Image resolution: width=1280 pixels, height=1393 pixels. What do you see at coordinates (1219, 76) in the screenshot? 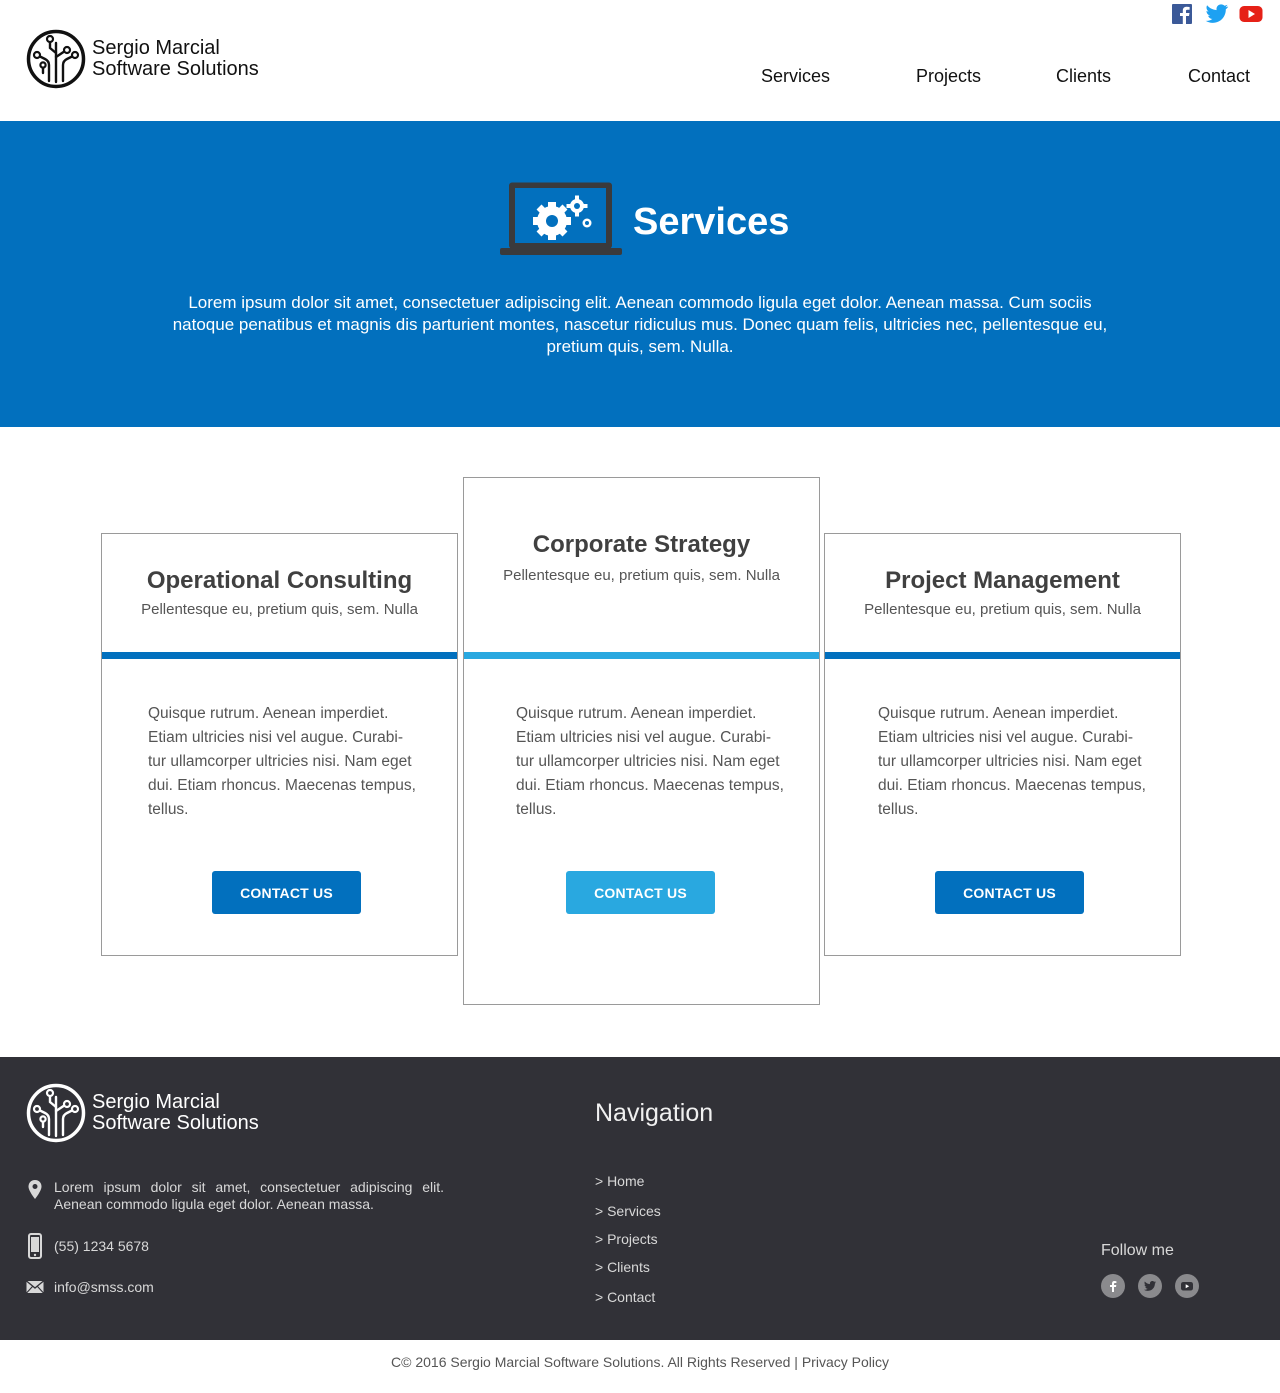
I see `nav-contact: Contact` at bounding box center [1219, 76].